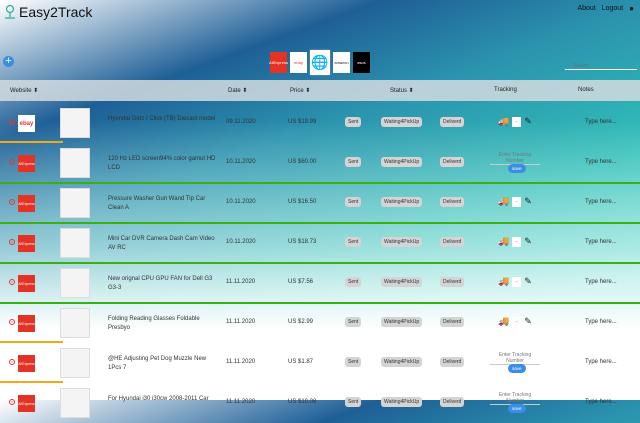  What do you see at coordinates (586, 90) in the screenshot?
I see `header-notes: Notes` at bounding box center [586, 90].